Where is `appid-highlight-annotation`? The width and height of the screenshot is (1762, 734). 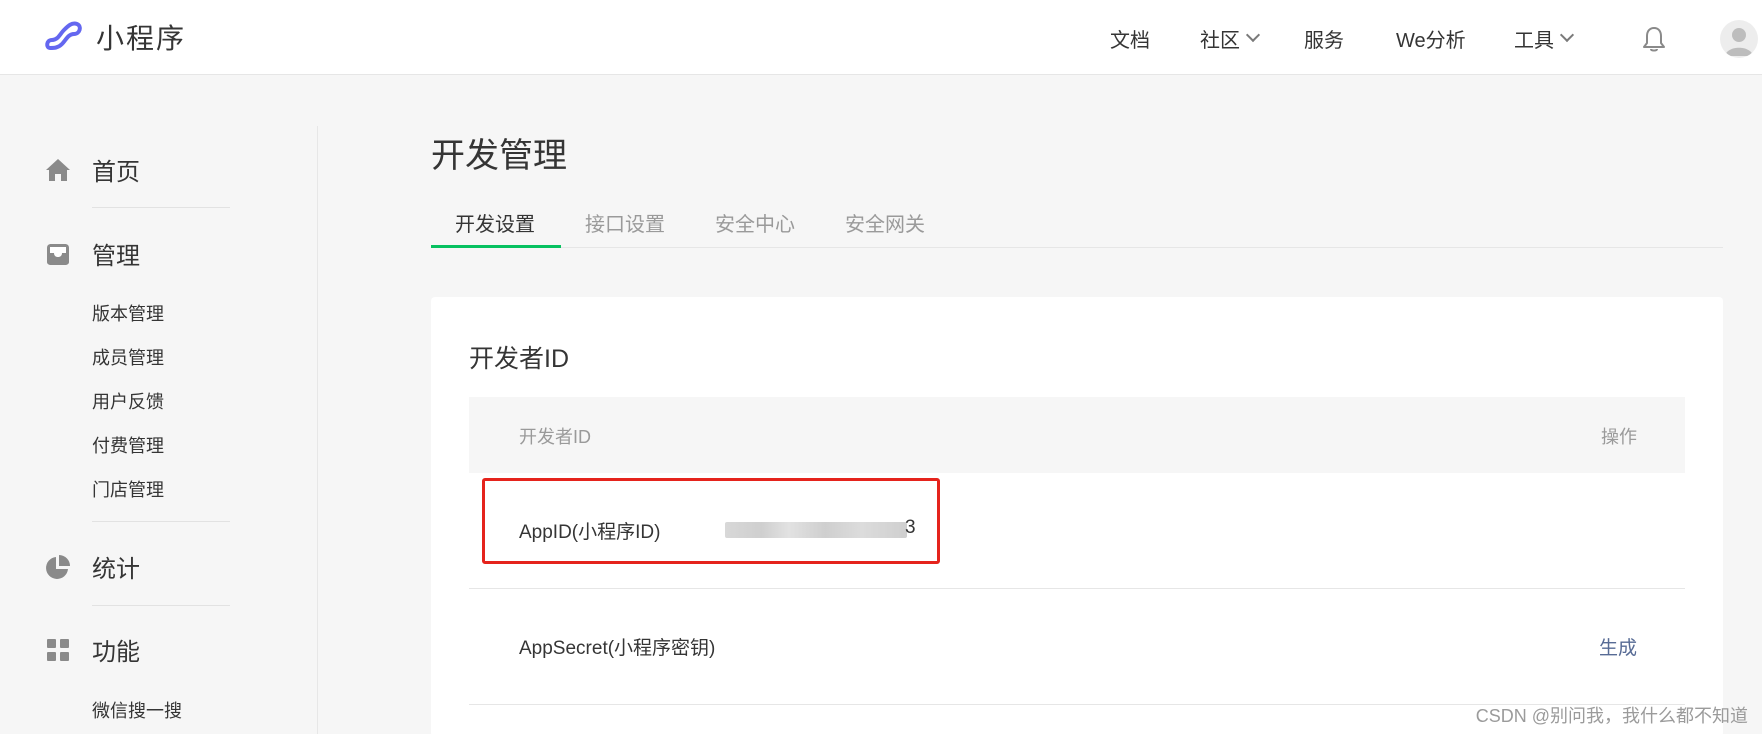 appid-highlight-annotation is located at coordinates (711, 521).